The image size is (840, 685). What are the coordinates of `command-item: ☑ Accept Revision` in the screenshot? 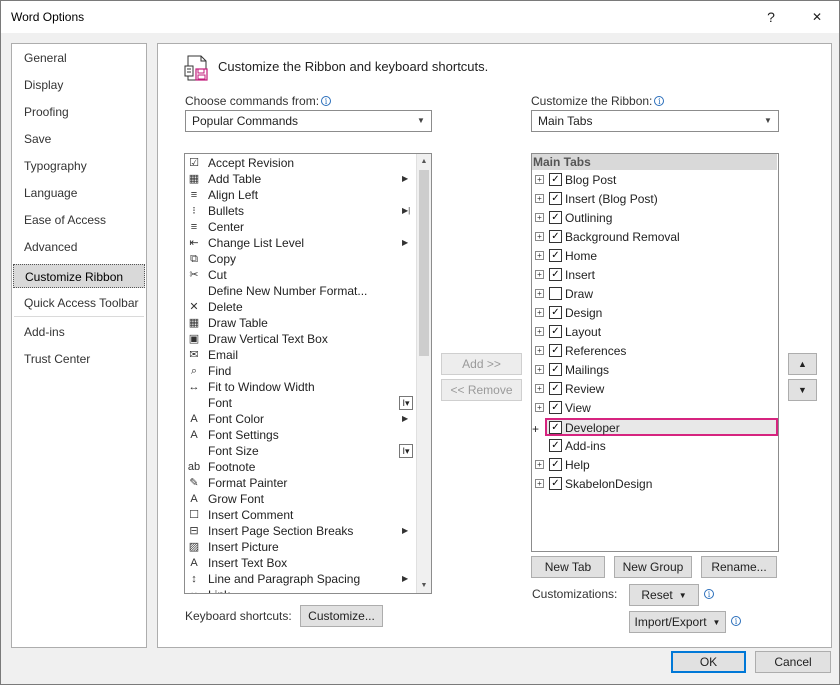 It's located at (300, 163).